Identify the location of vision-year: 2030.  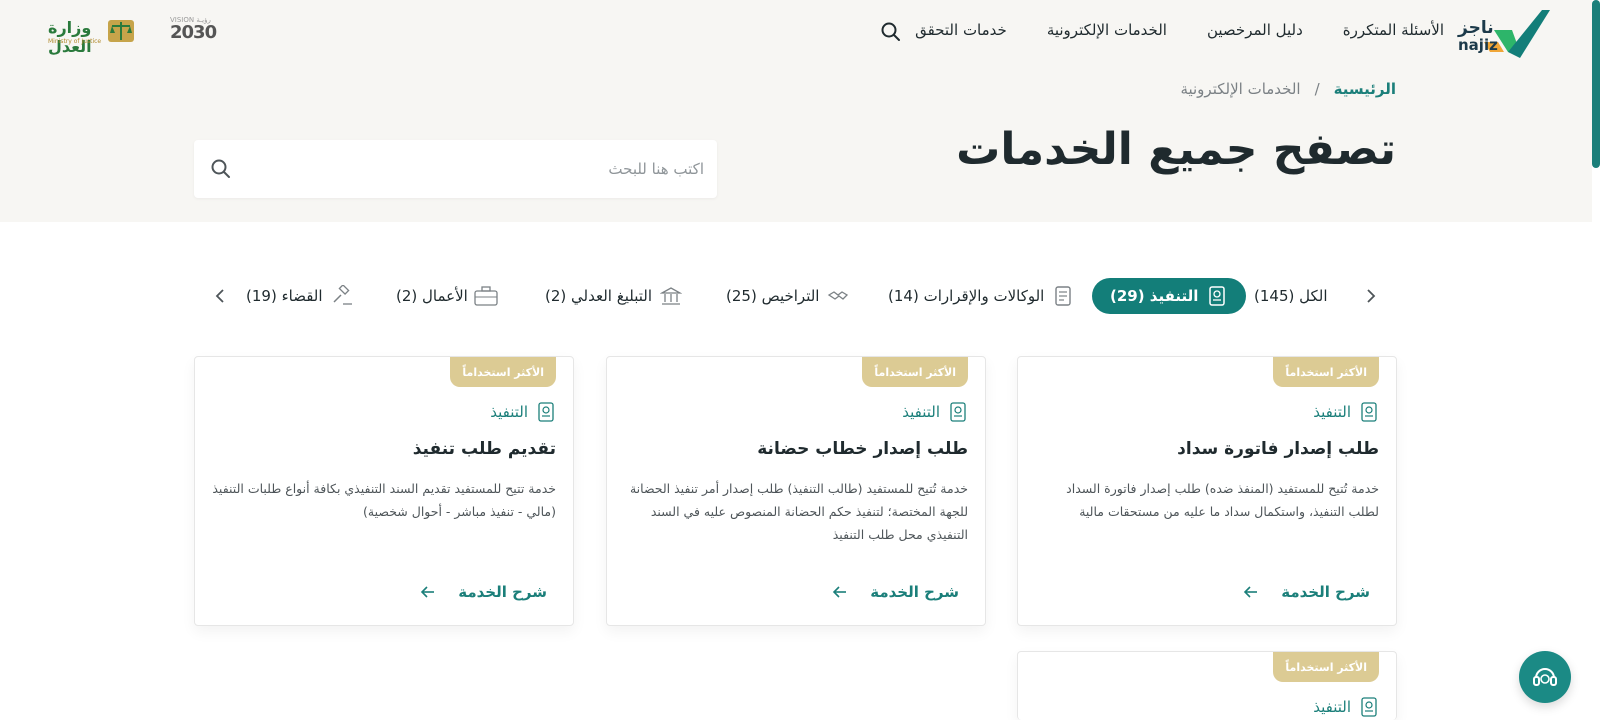
(193, 32).